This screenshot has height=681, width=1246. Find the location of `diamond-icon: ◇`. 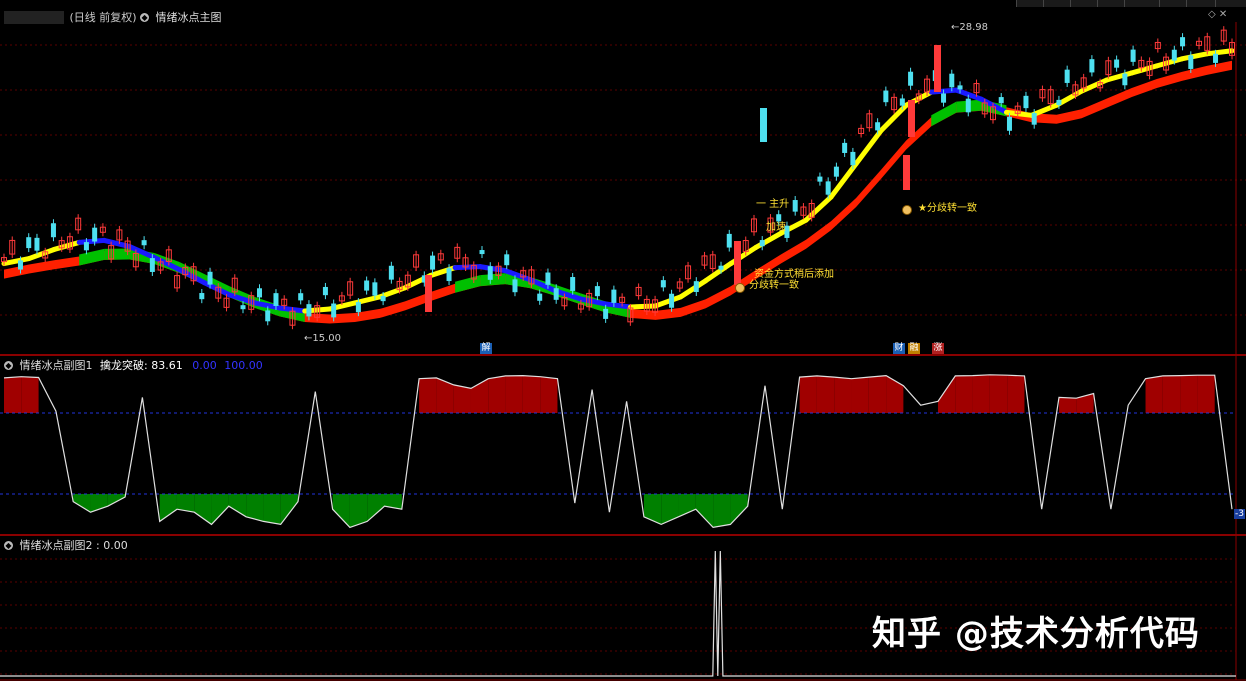

diamond-icon: ◇ is located at coordinates (1212, 14).